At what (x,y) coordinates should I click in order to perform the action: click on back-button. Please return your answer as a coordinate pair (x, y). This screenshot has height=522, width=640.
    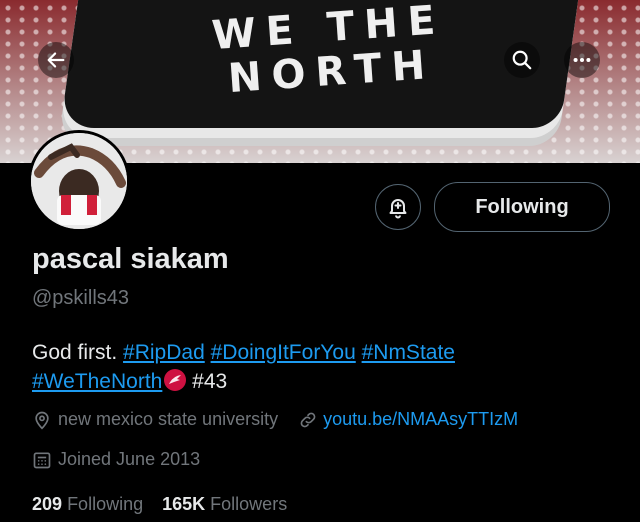
    Looking at the image, I should click on (56, 60).